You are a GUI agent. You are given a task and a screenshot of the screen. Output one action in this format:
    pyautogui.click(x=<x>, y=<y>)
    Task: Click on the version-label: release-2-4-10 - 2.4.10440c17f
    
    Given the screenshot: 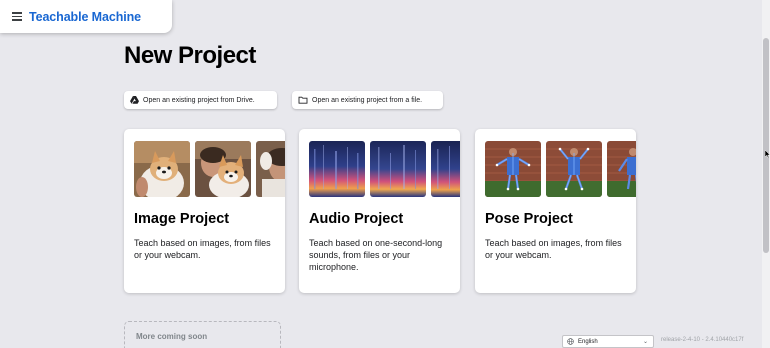 What is the action you would take?
    pyautogui.click(x=702, y=340)
    